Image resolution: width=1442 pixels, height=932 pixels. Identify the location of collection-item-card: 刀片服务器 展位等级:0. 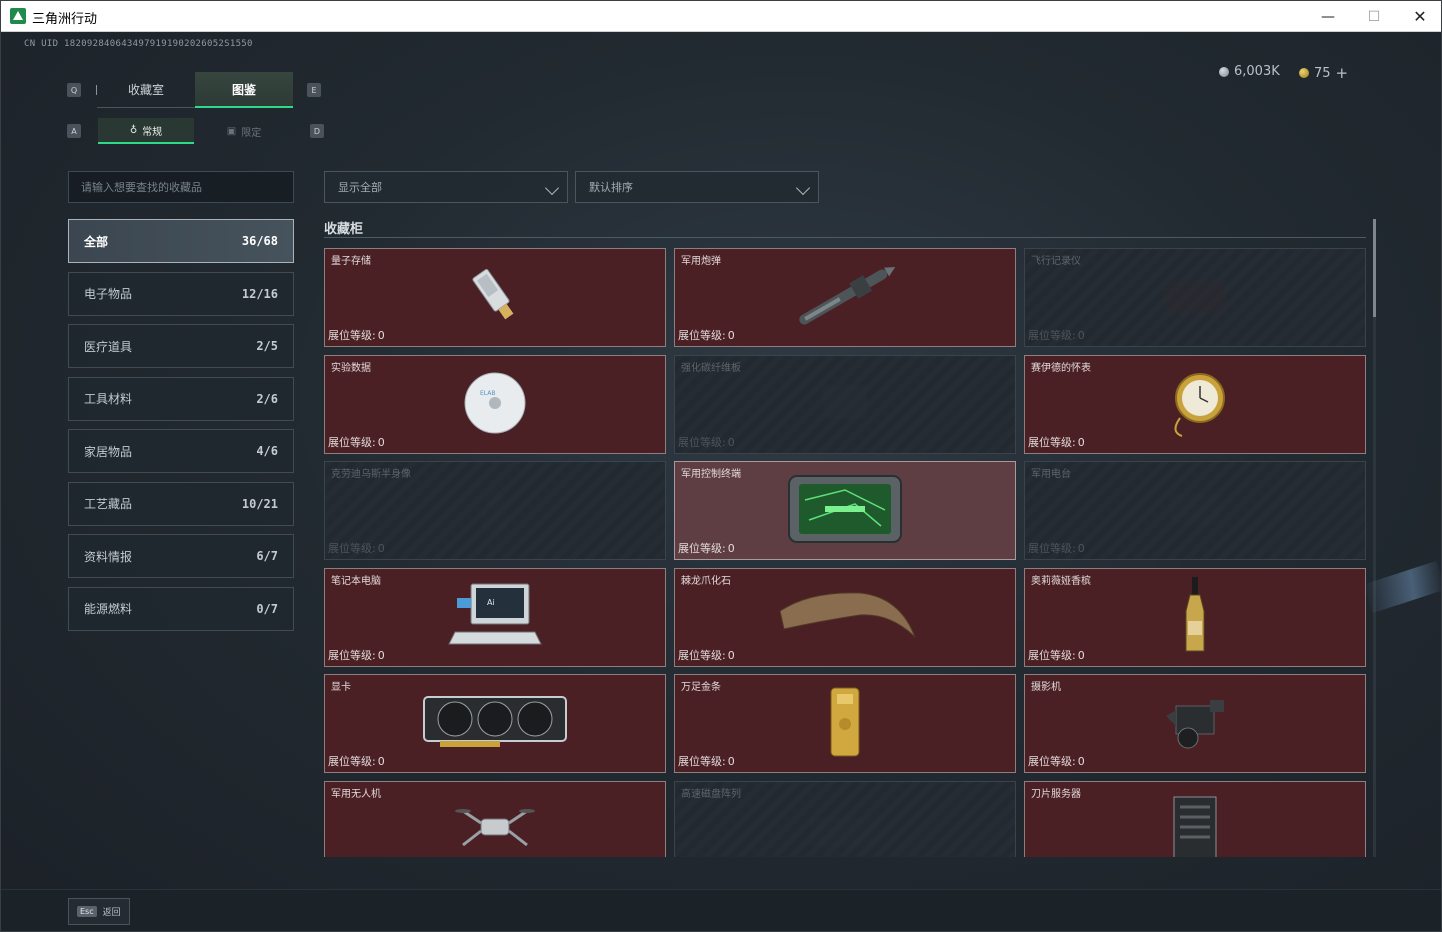
(1195, 818).